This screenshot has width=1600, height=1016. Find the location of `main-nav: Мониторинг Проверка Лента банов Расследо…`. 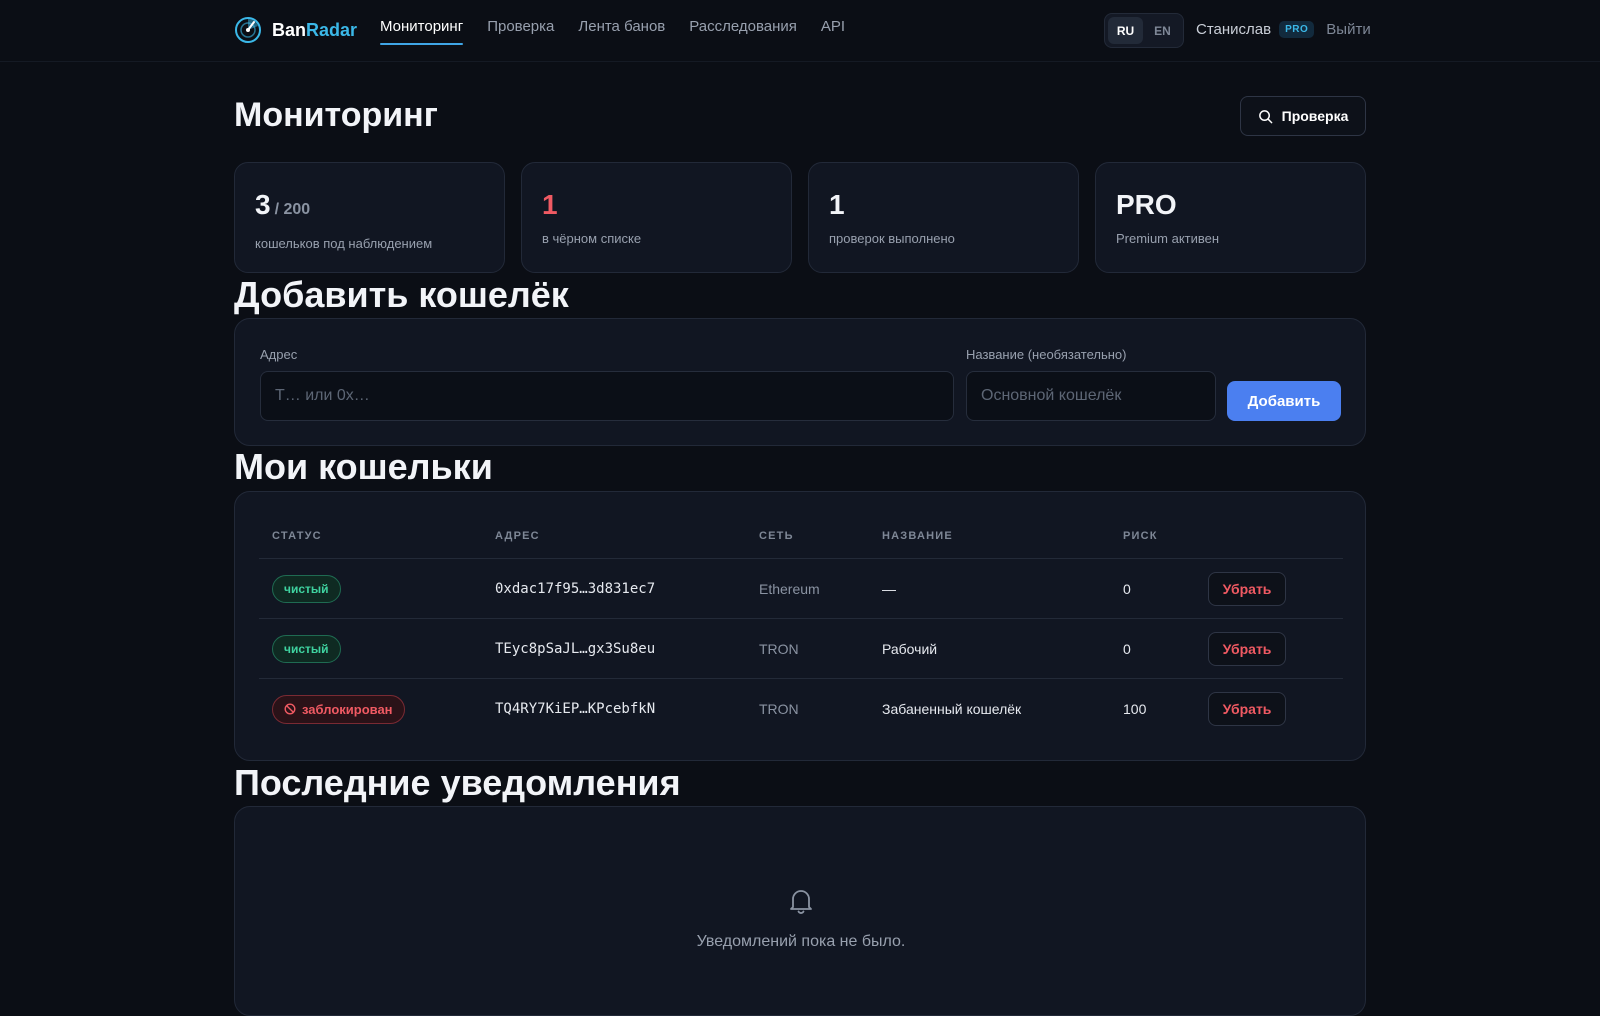

main-nav: Мониторинг Проверка Лента банов Расследо… is located at coordinates (612, 31).